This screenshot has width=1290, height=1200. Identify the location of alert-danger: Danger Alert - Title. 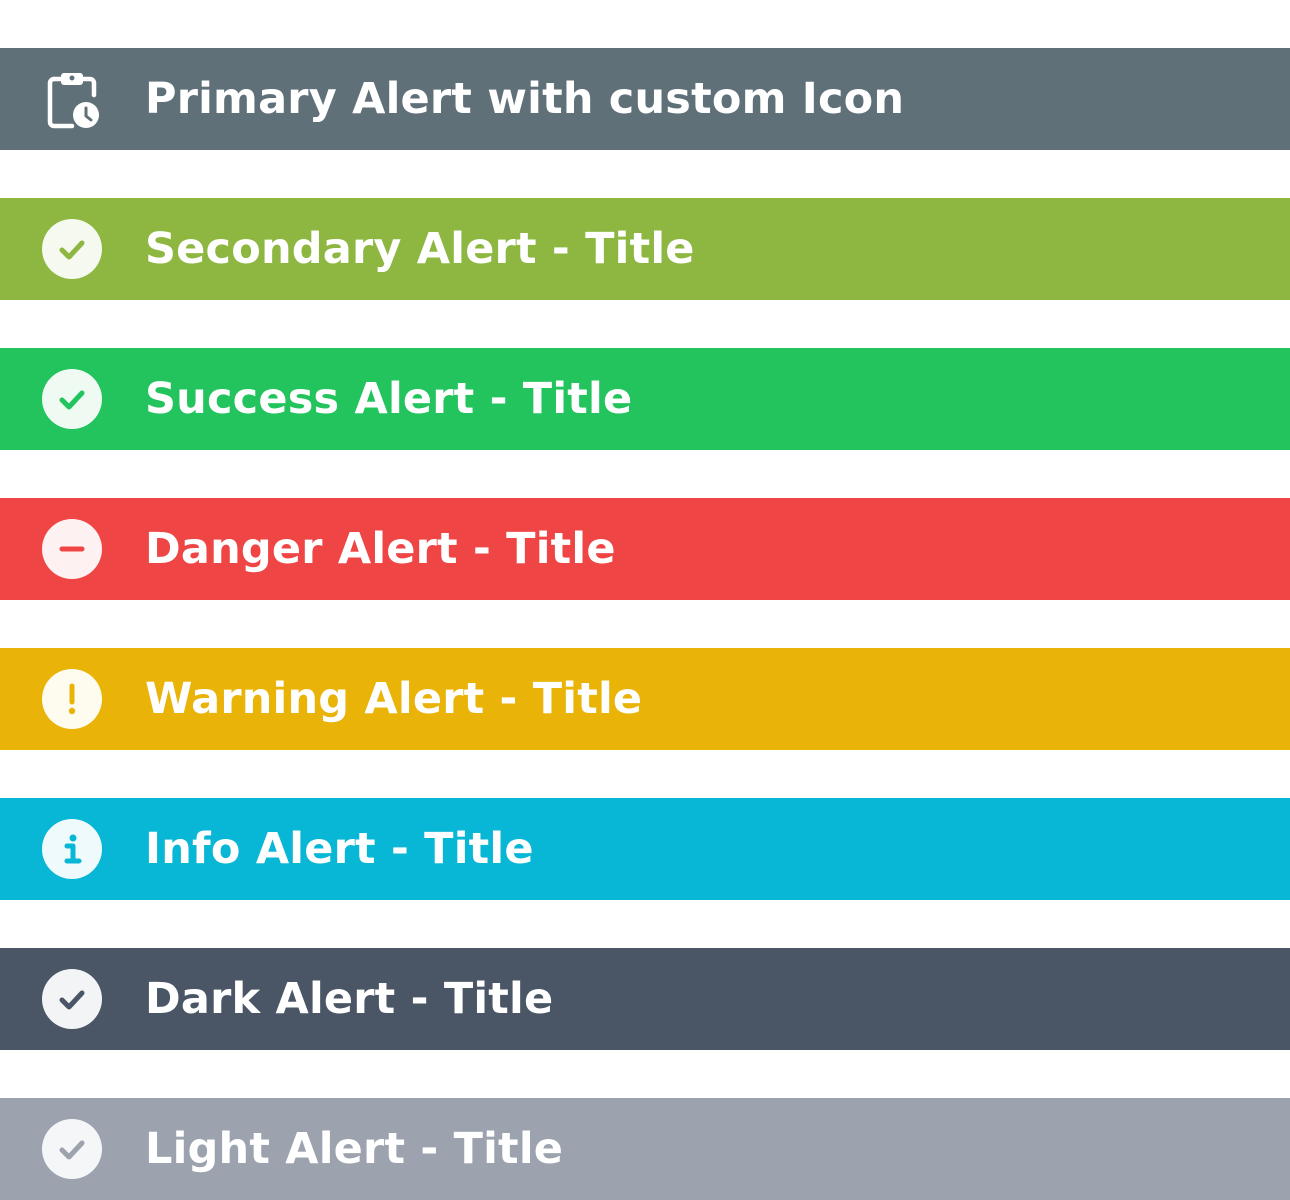
(645, 549).